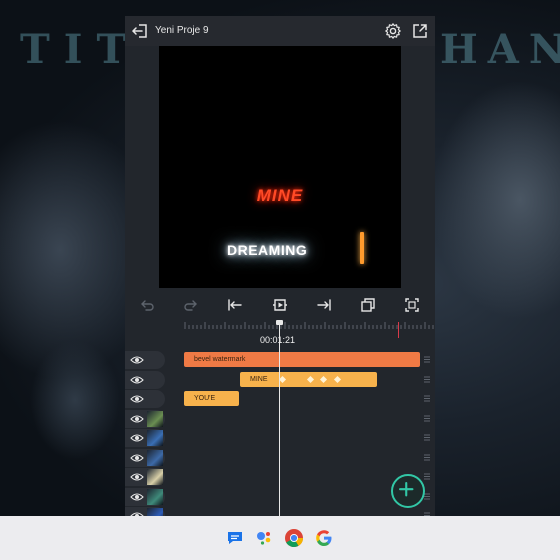  I want to click on undo-icon, so click(147, 305).